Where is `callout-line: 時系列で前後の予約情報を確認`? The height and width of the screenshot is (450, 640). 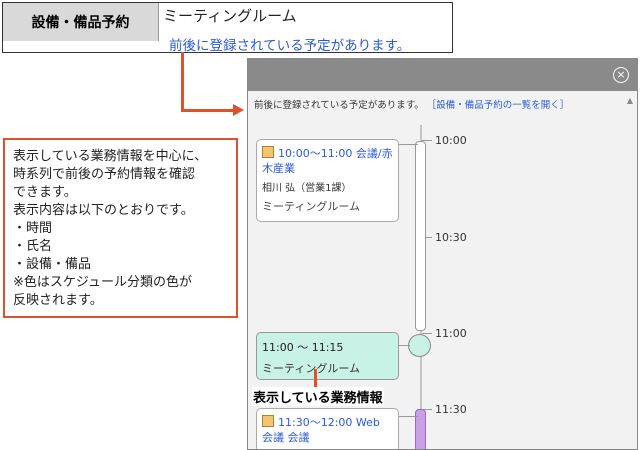 callout-line: 時系列で前後の予約情報を確認 is located at coordinates (104, 174).